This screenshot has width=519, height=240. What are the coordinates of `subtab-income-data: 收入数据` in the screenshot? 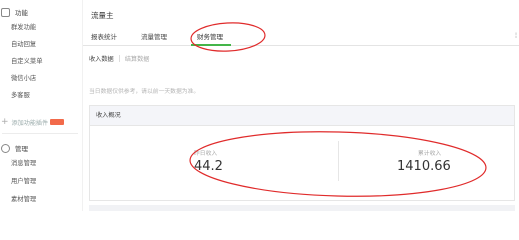 It's located at (101, 58).